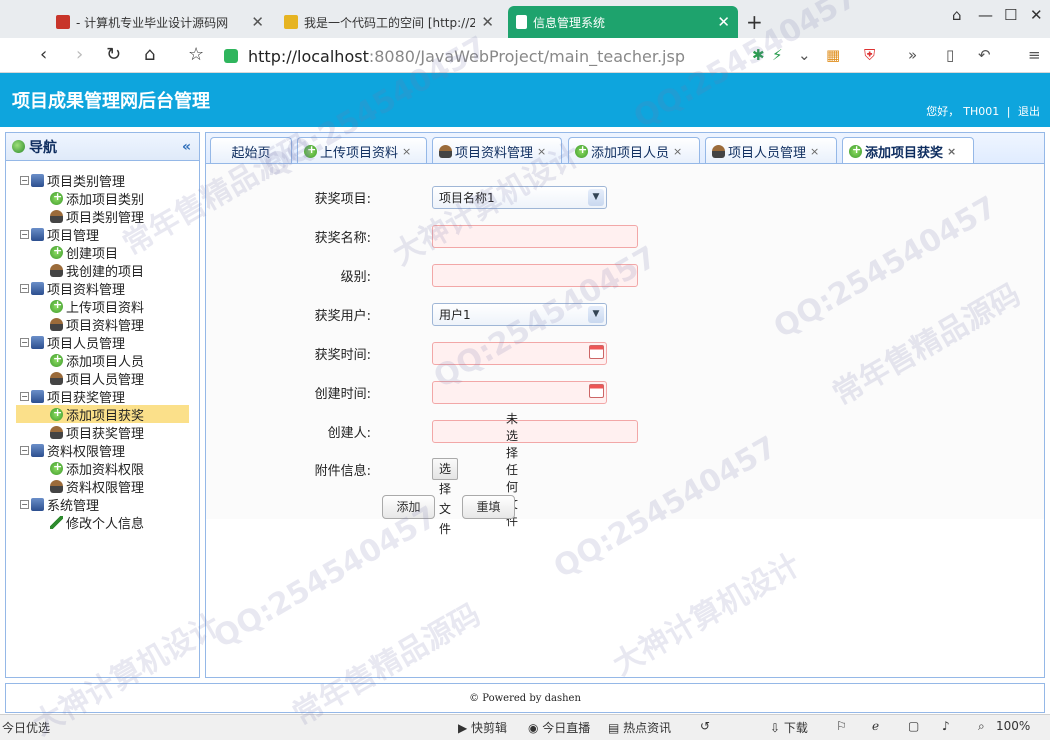  Describe the element at coordinates (43, 54) in the screenshot. I see `back-icon: ‹` at that location.